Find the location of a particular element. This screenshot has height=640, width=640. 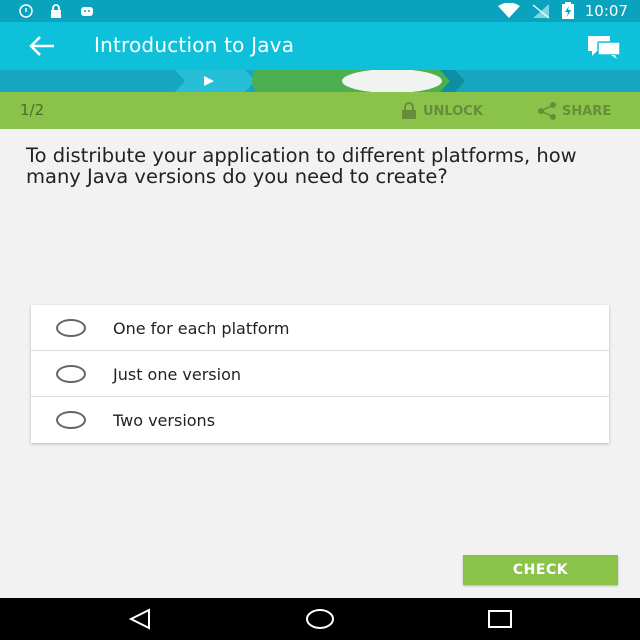

back-arrow-icon is located at coordinates (42, 46).